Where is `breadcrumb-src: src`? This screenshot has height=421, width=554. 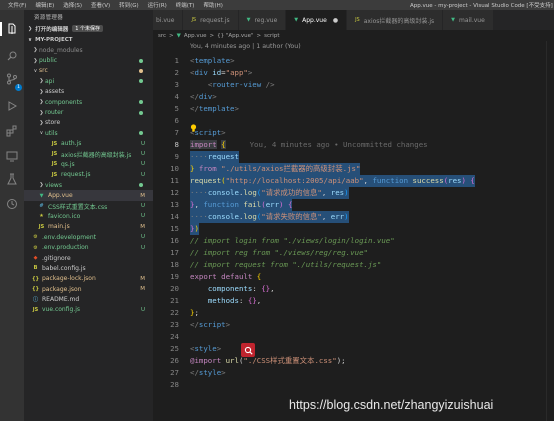
breadcrumb-src: src is located at coordinates (162, 36).